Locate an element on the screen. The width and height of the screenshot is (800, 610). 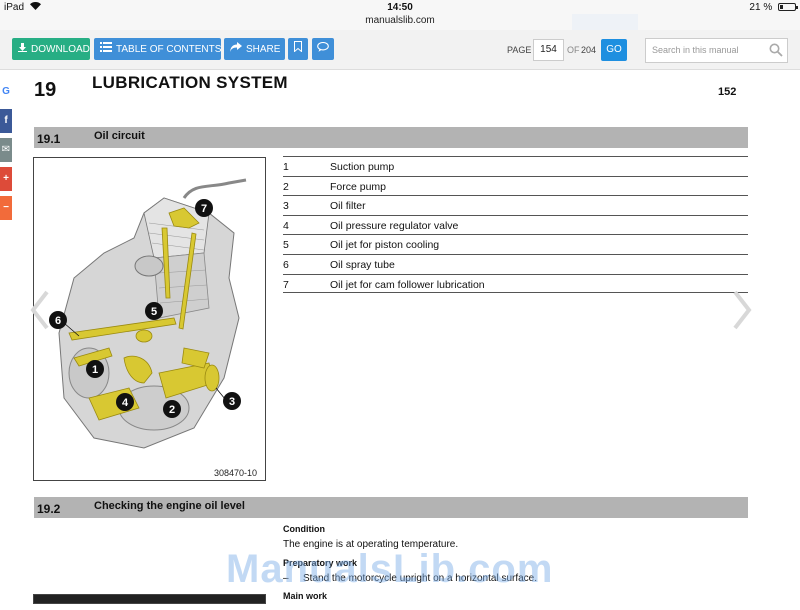
previous-page-arrow-icon is located at coordinates (40, 310).